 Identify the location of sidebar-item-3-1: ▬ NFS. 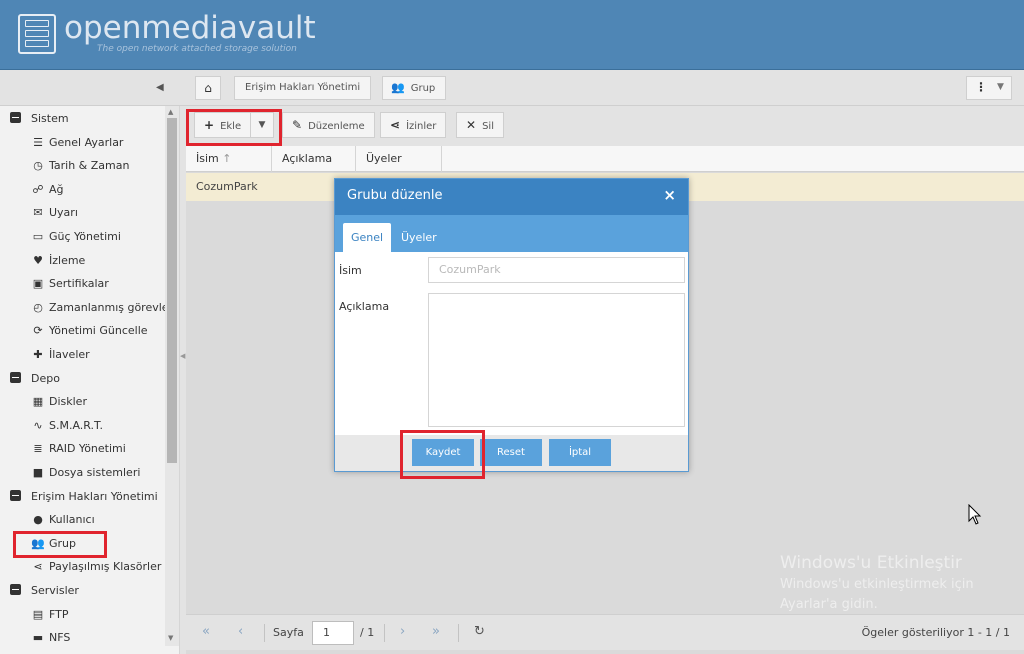
(51, 638).